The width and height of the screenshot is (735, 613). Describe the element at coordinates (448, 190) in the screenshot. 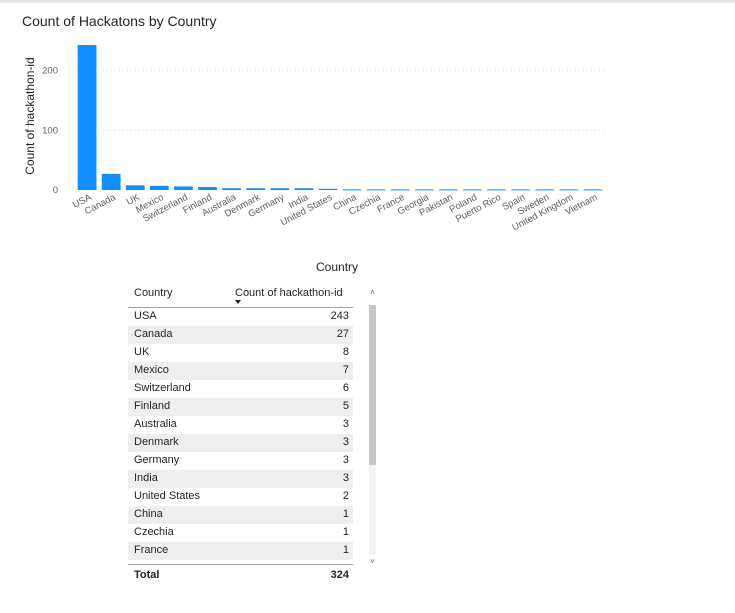

I see `bar-pakistan` at that location.